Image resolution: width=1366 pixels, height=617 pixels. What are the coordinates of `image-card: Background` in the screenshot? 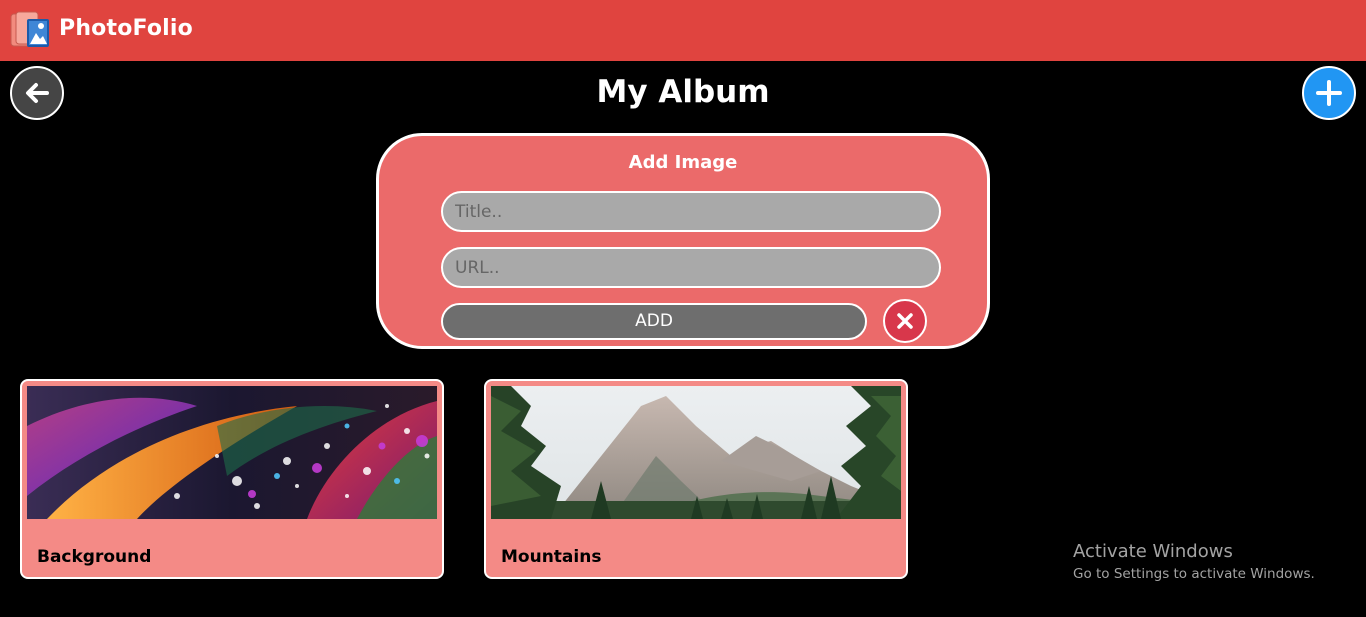 It's located at (232, 479).